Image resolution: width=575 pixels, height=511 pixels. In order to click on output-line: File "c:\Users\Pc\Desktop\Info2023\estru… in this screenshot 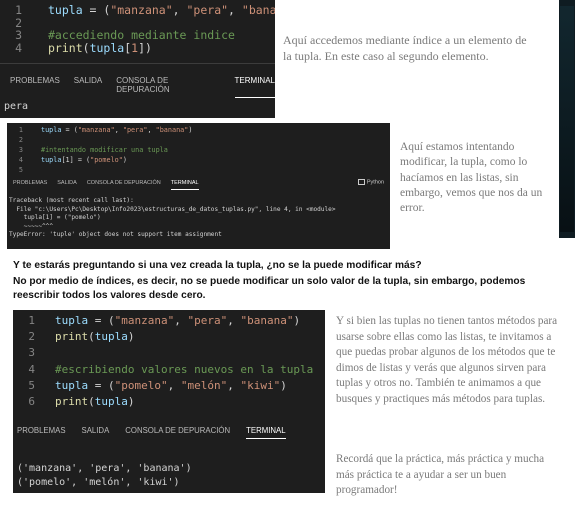, I will do `click(172, 209)`.